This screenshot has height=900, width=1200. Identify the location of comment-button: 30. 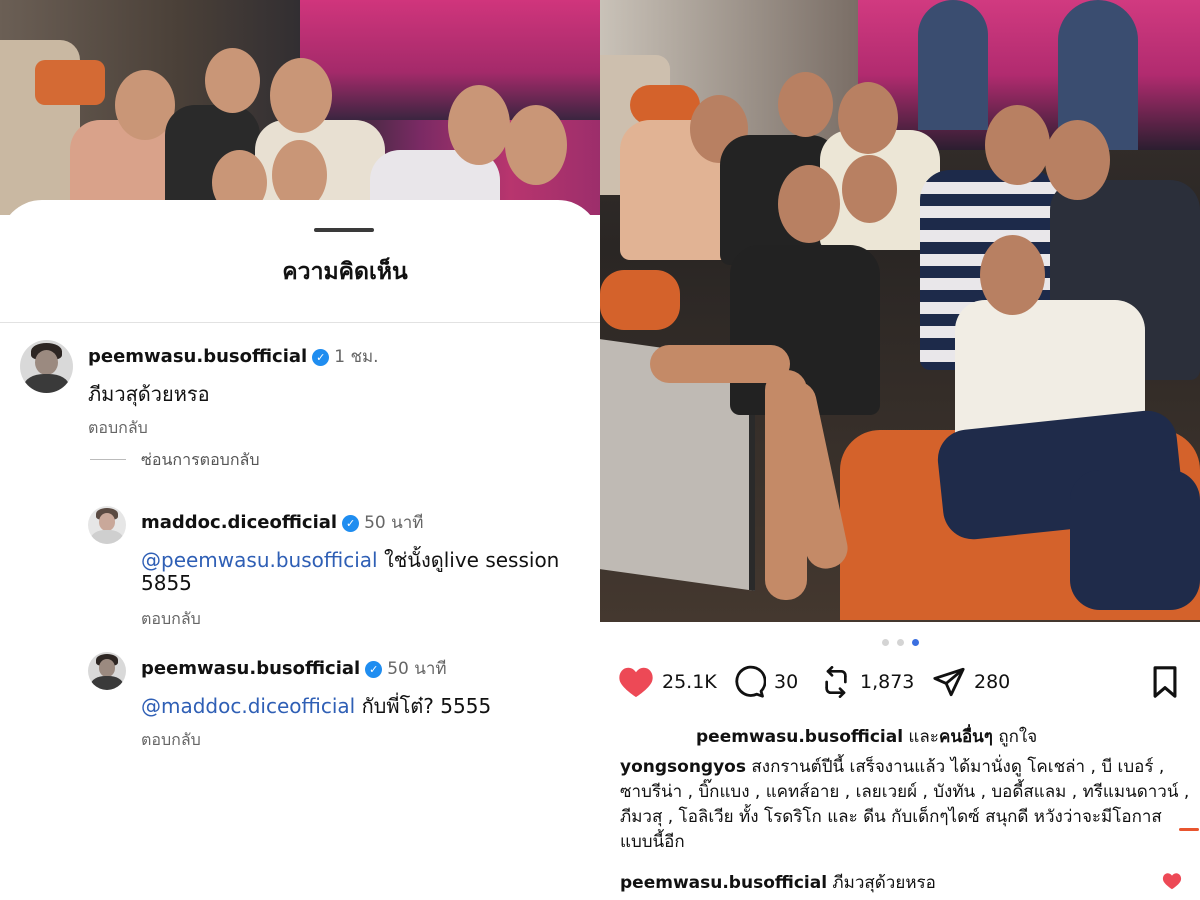
(765, 682).